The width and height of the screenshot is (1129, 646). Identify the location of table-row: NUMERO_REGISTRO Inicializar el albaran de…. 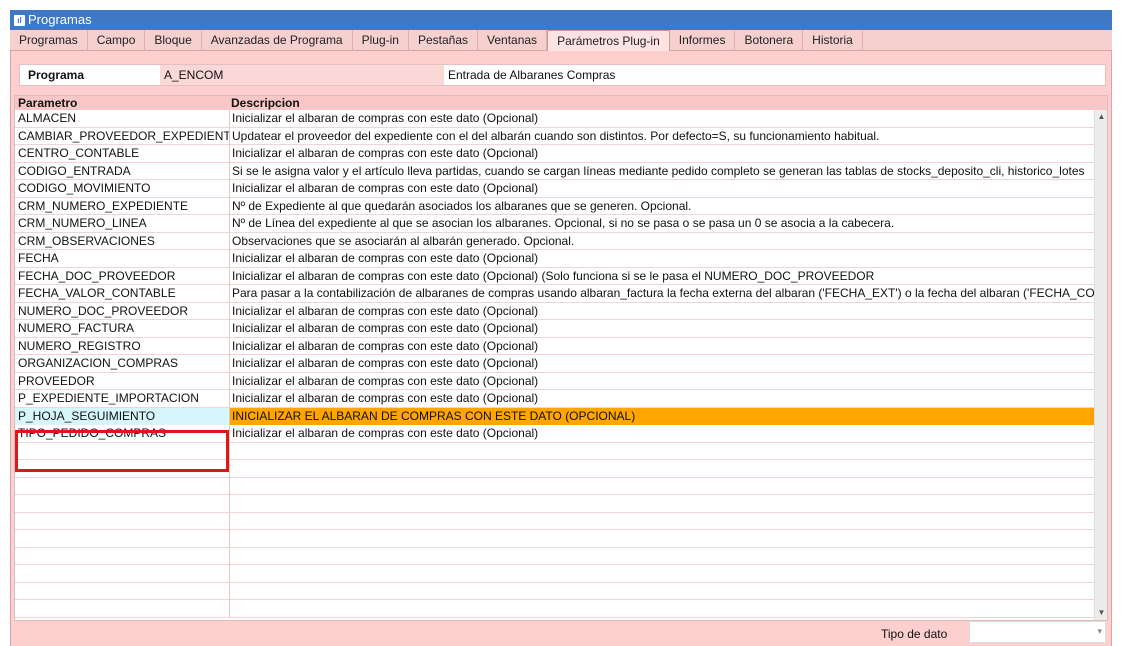
(555, 346).